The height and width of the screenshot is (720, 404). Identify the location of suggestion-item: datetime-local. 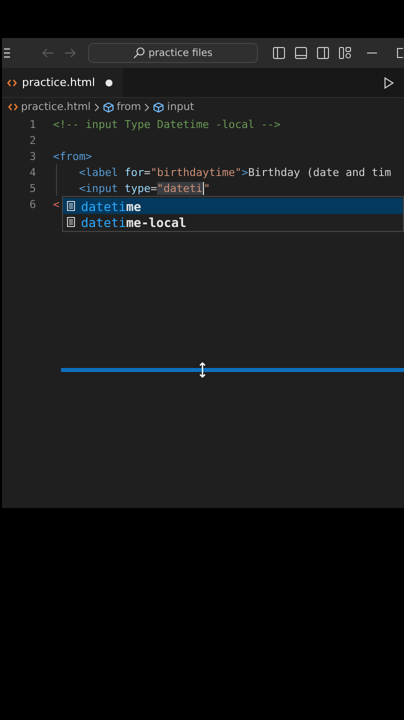
(233, 222).